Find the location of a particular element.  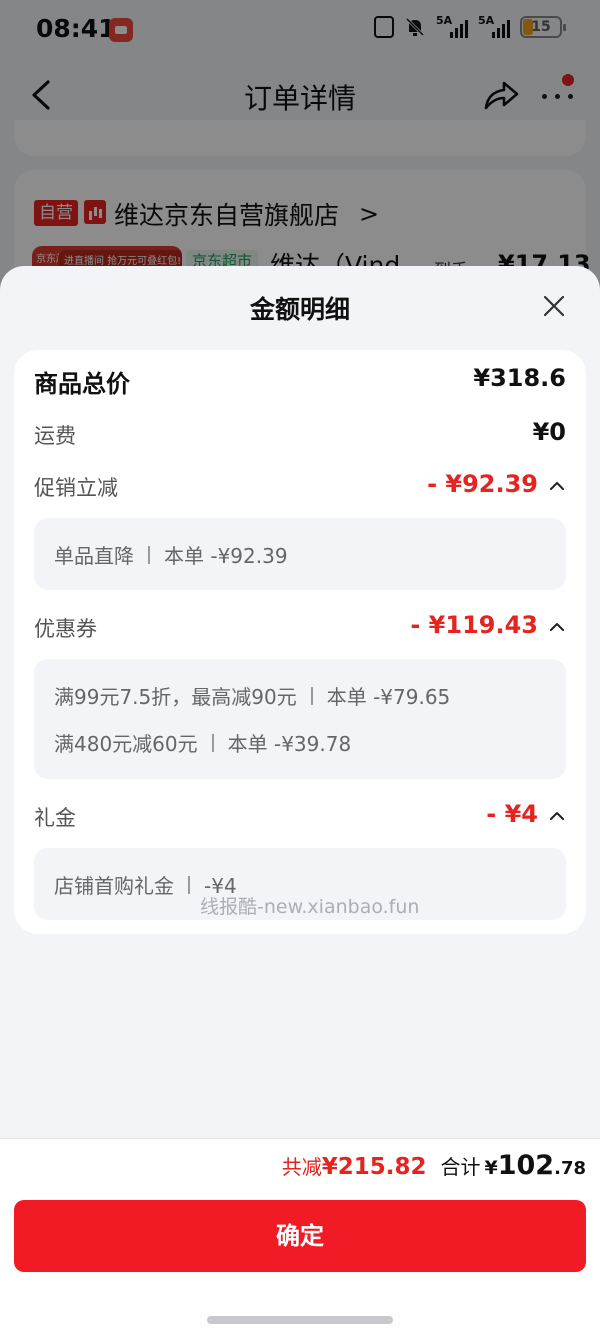

promo-detail-amount: 本单 -¥92.39 is located at coordinates (226, 556).